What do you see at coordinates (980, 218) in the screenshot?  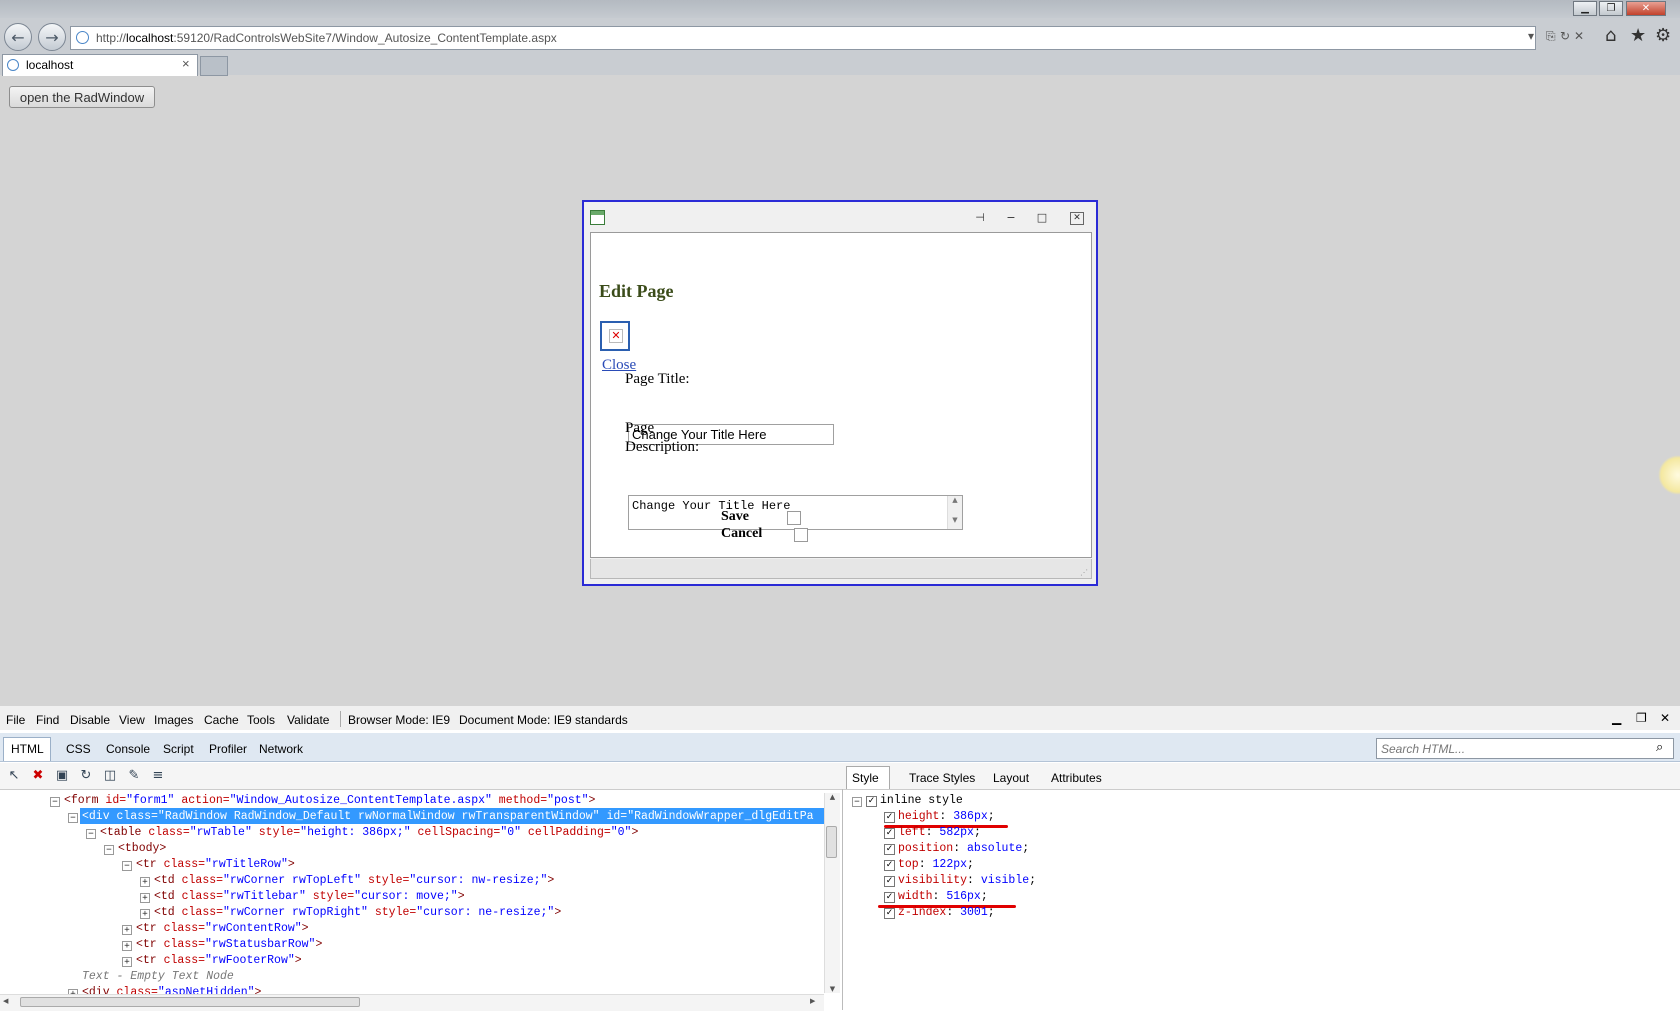 I see `pin-icon: ⊣` at bounding box center [980, 218].